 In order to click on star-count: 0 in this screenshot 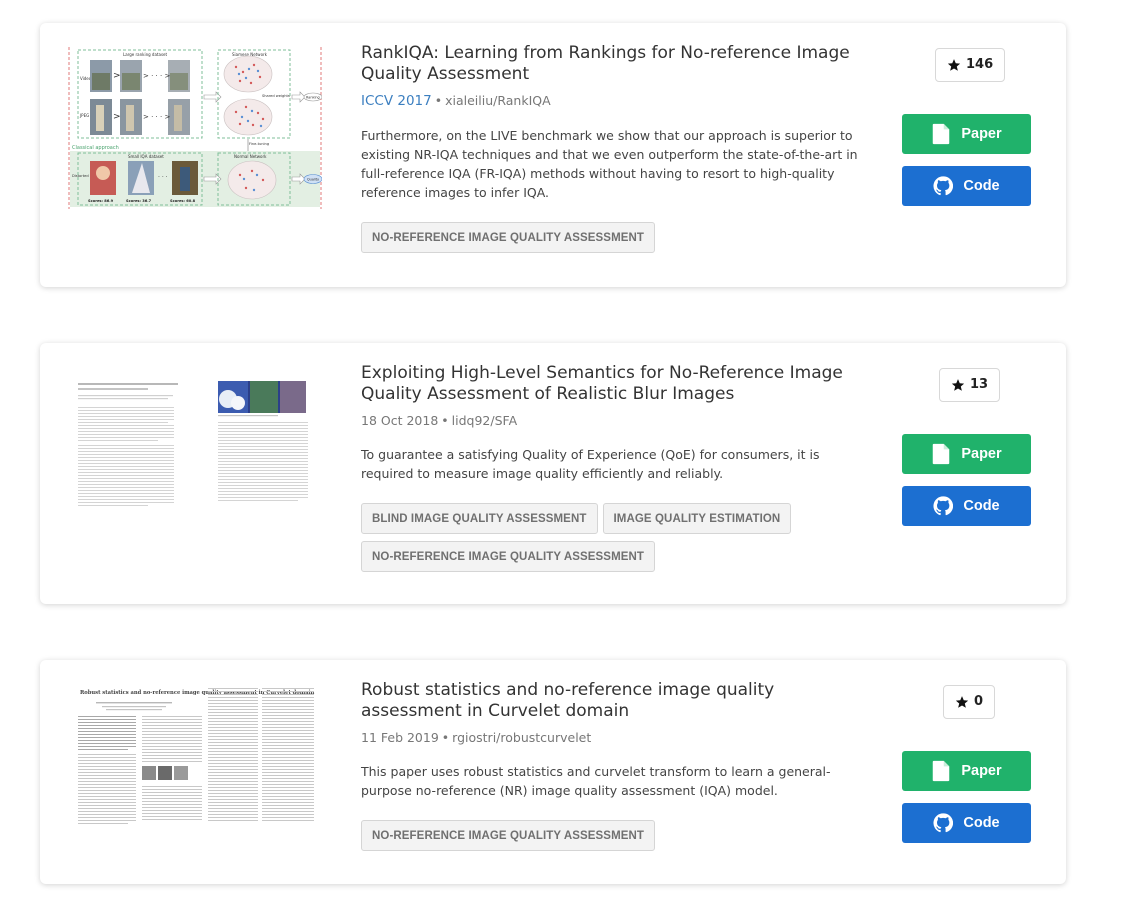, I will do `click(969, 702)`.